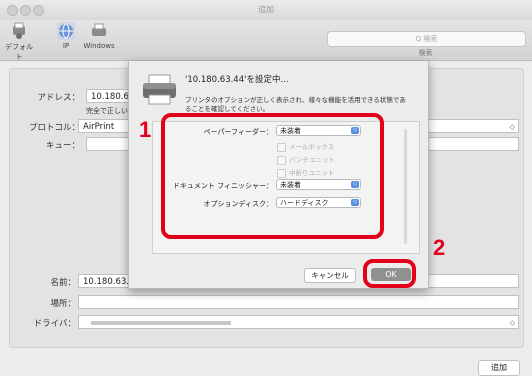 This screenshot has height=376, width=532. I want to click on toolbar-default-button: デフォルト, so click(19, 42).